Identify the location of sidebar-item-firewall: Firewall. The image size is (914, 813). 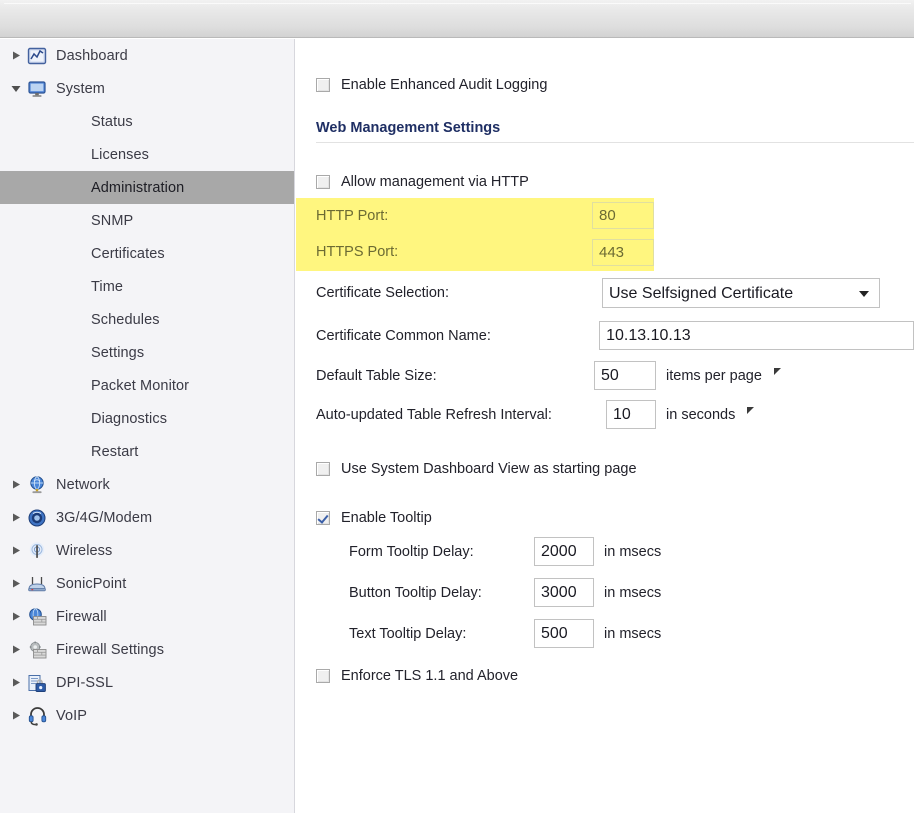
(147, 616).